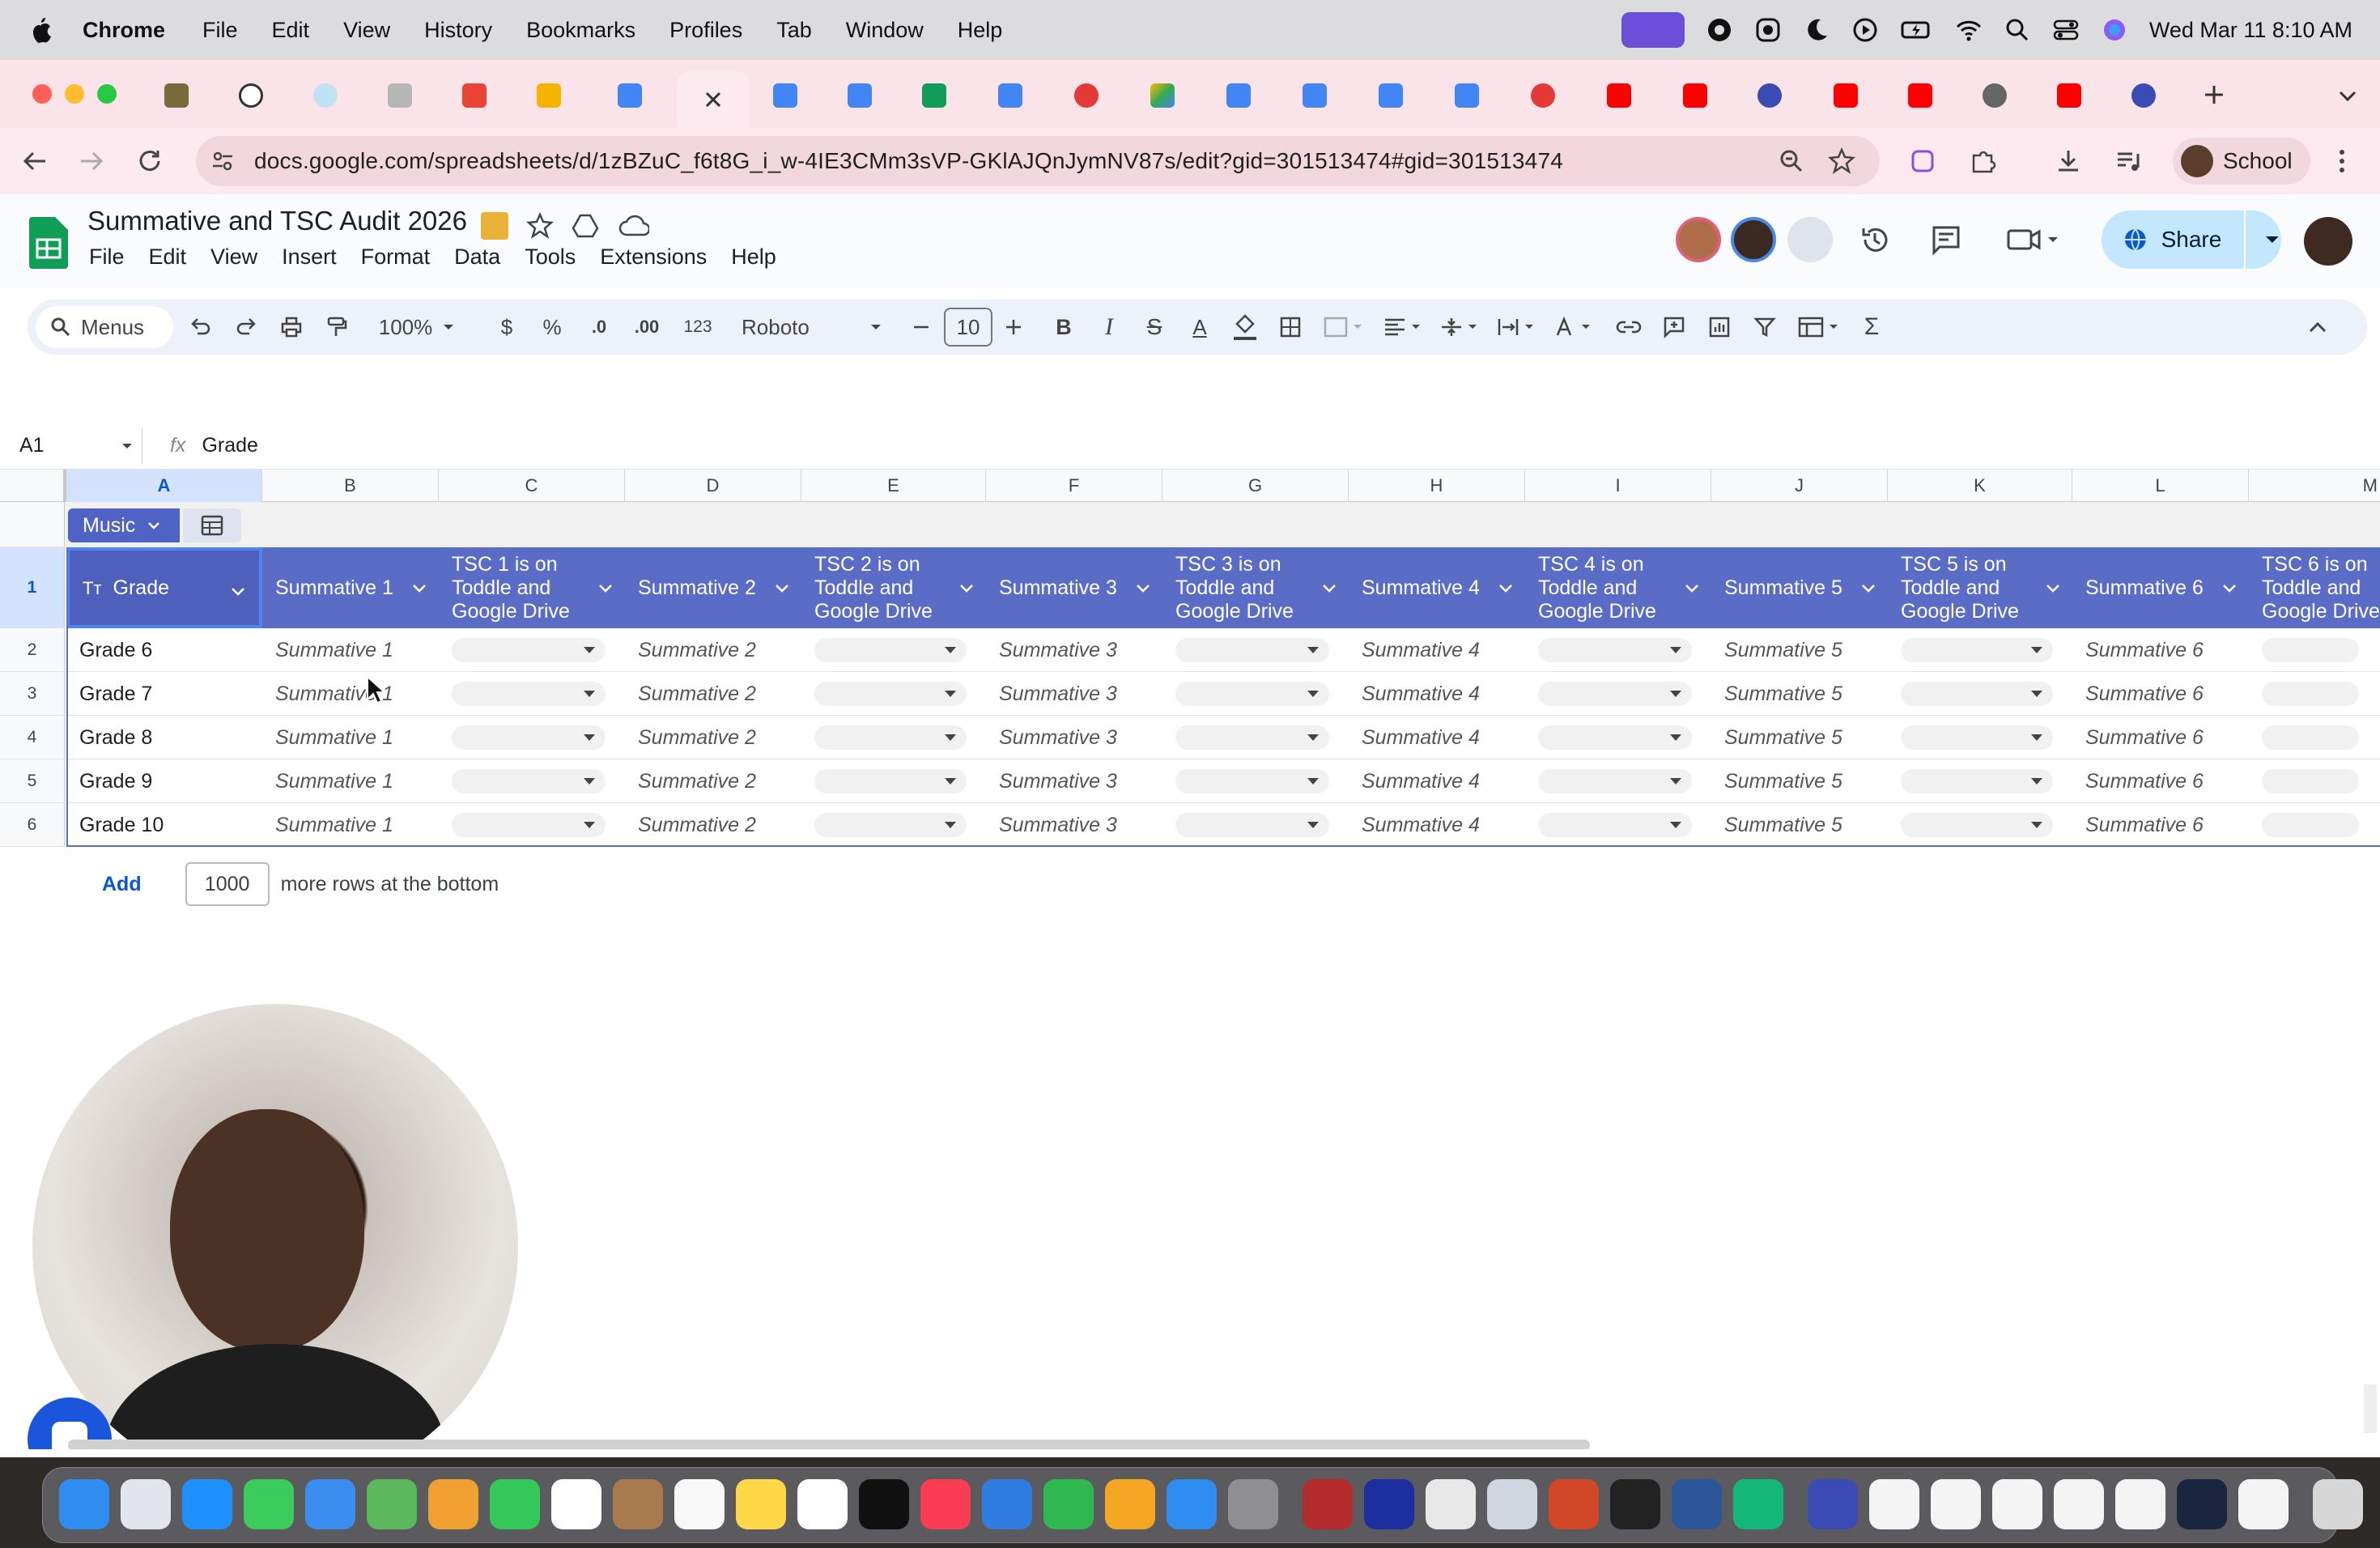  What do you see at coordinates (91, 161) in the screenshot?
I see `forward-arrow-icon` at bounding box center [91, 161].